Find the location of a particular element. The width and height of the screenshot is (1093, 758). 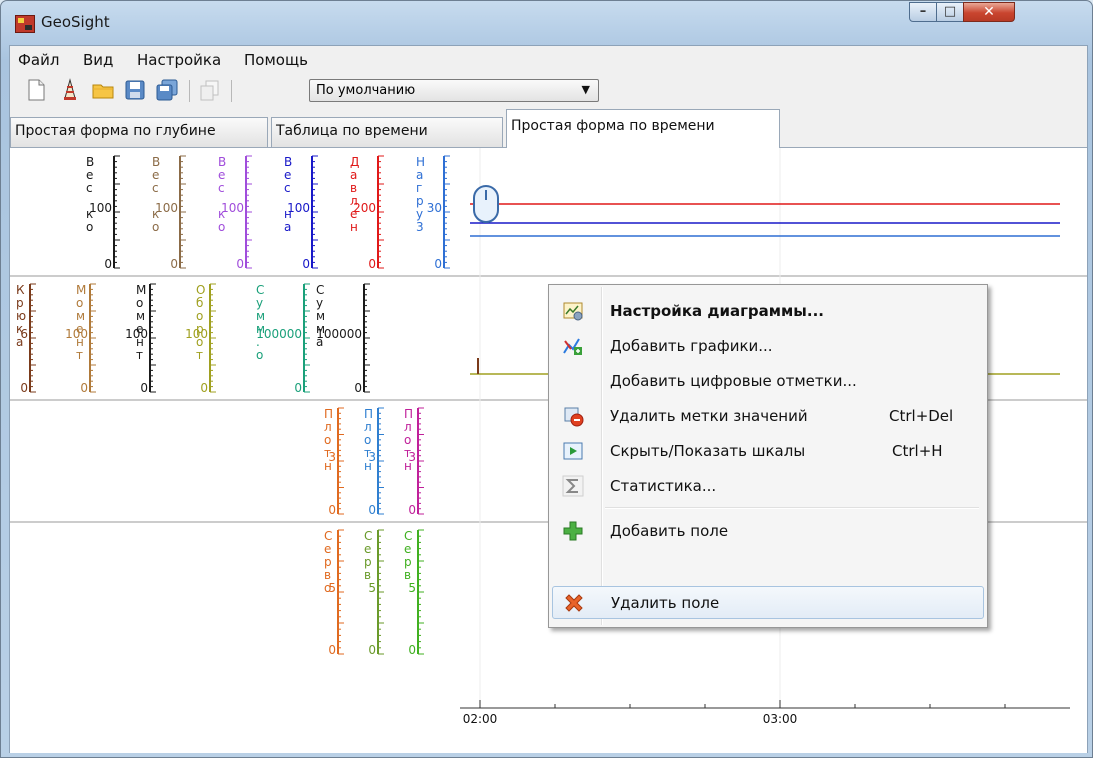

maximize-button: □ is located at coordinates (950, 12).